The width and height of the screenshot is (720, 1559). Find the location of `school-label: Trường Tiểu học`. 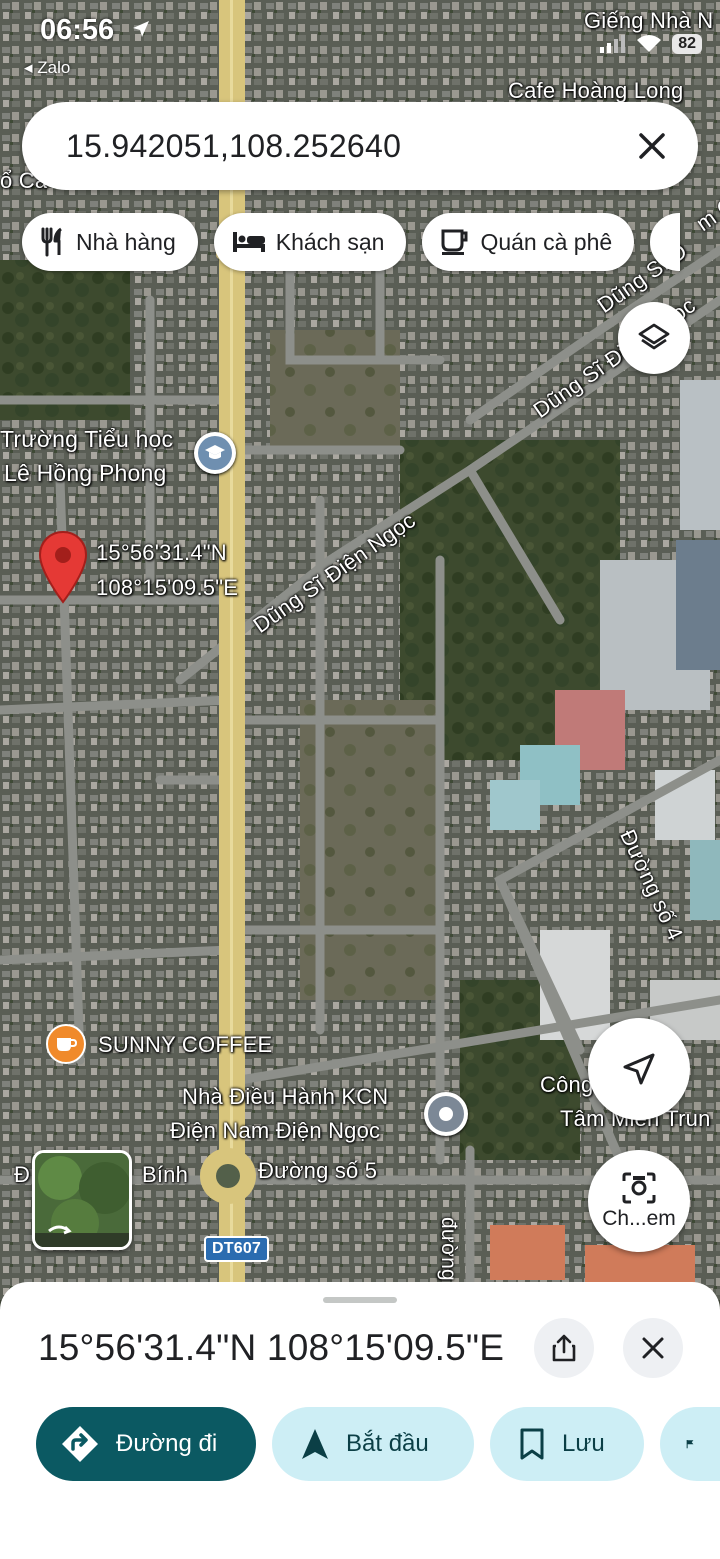

school-label: Trường Tiểu học is located at coordinates (86, 439).